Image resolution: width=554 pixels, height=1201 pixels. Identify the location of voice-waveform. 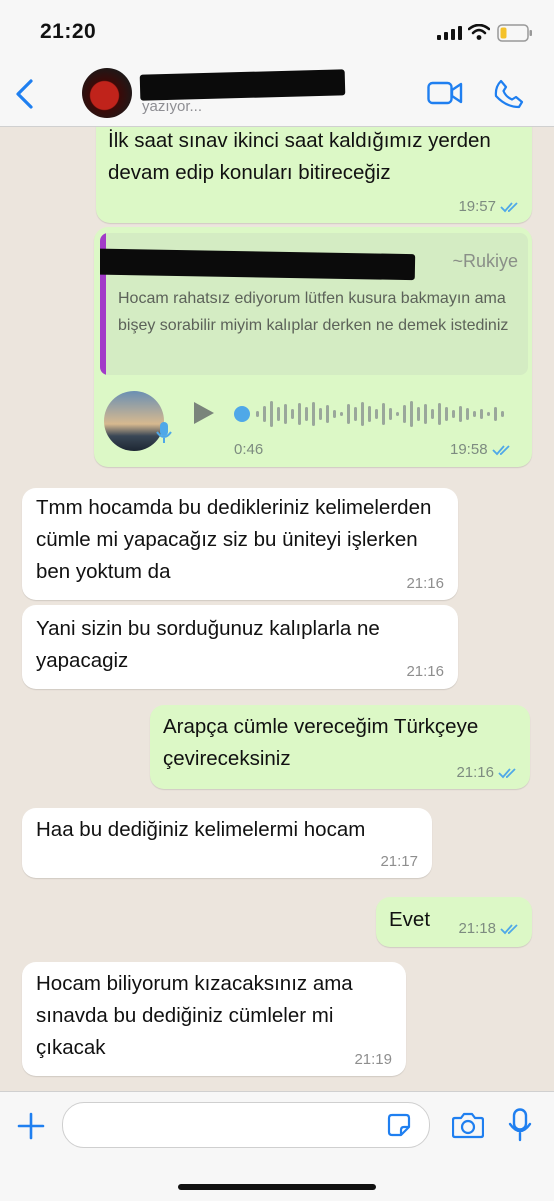
(372, 414).